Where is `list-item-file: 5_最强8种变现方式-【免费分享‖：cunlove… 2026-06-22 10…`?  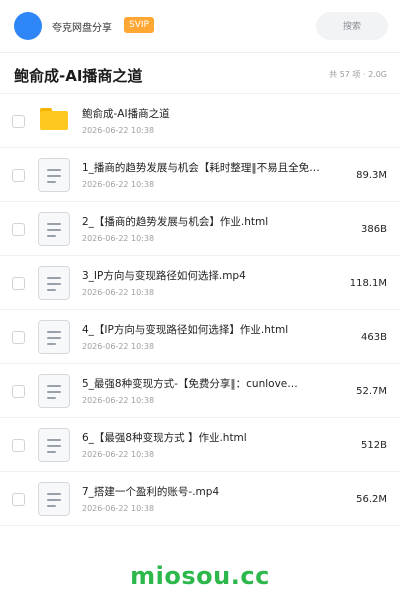
list-item-file: 5_最强8种变现方式-【免费分享‖：cunlove… 2026-06-22 10… is located at coordinates (200, 391).